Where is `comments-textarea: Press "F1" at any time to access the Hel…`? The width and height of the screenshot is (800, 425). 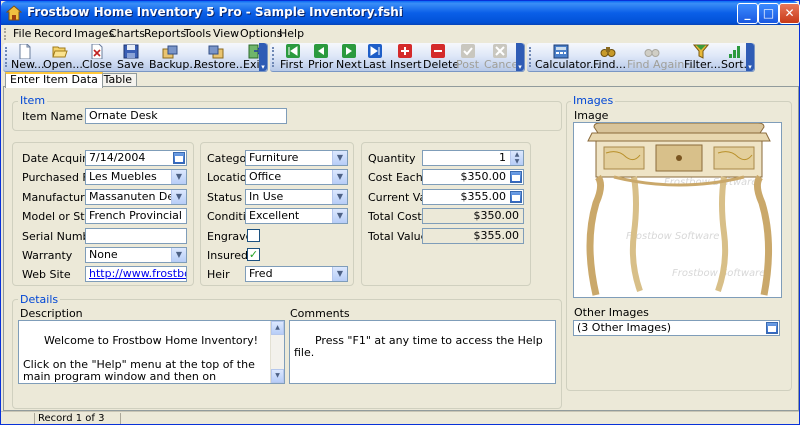
comments-textarea: Press "F1" at any time to access the Hel… is located at coordinates (422, 352).